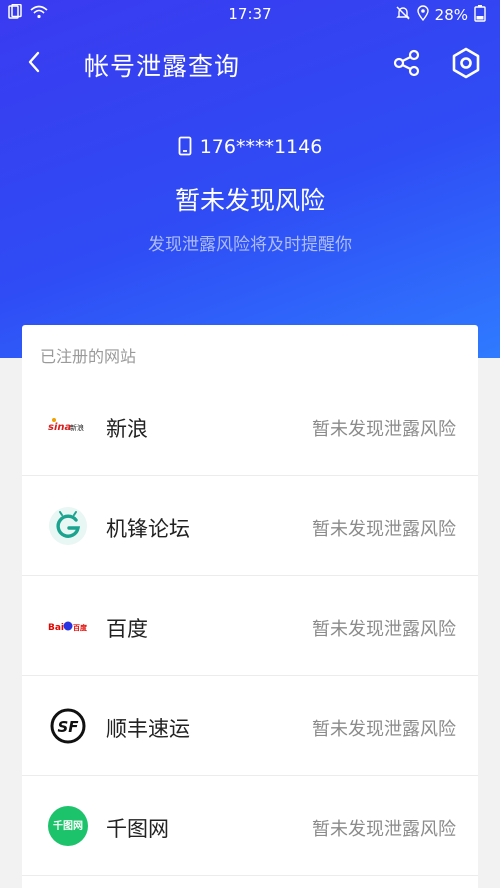 Image resolution: width=500 pixels, height=888 pixels. Describe the element at coordinates (249, 200) in the screenshot. I see `risk-headline: 暂未发现风险` at that location.